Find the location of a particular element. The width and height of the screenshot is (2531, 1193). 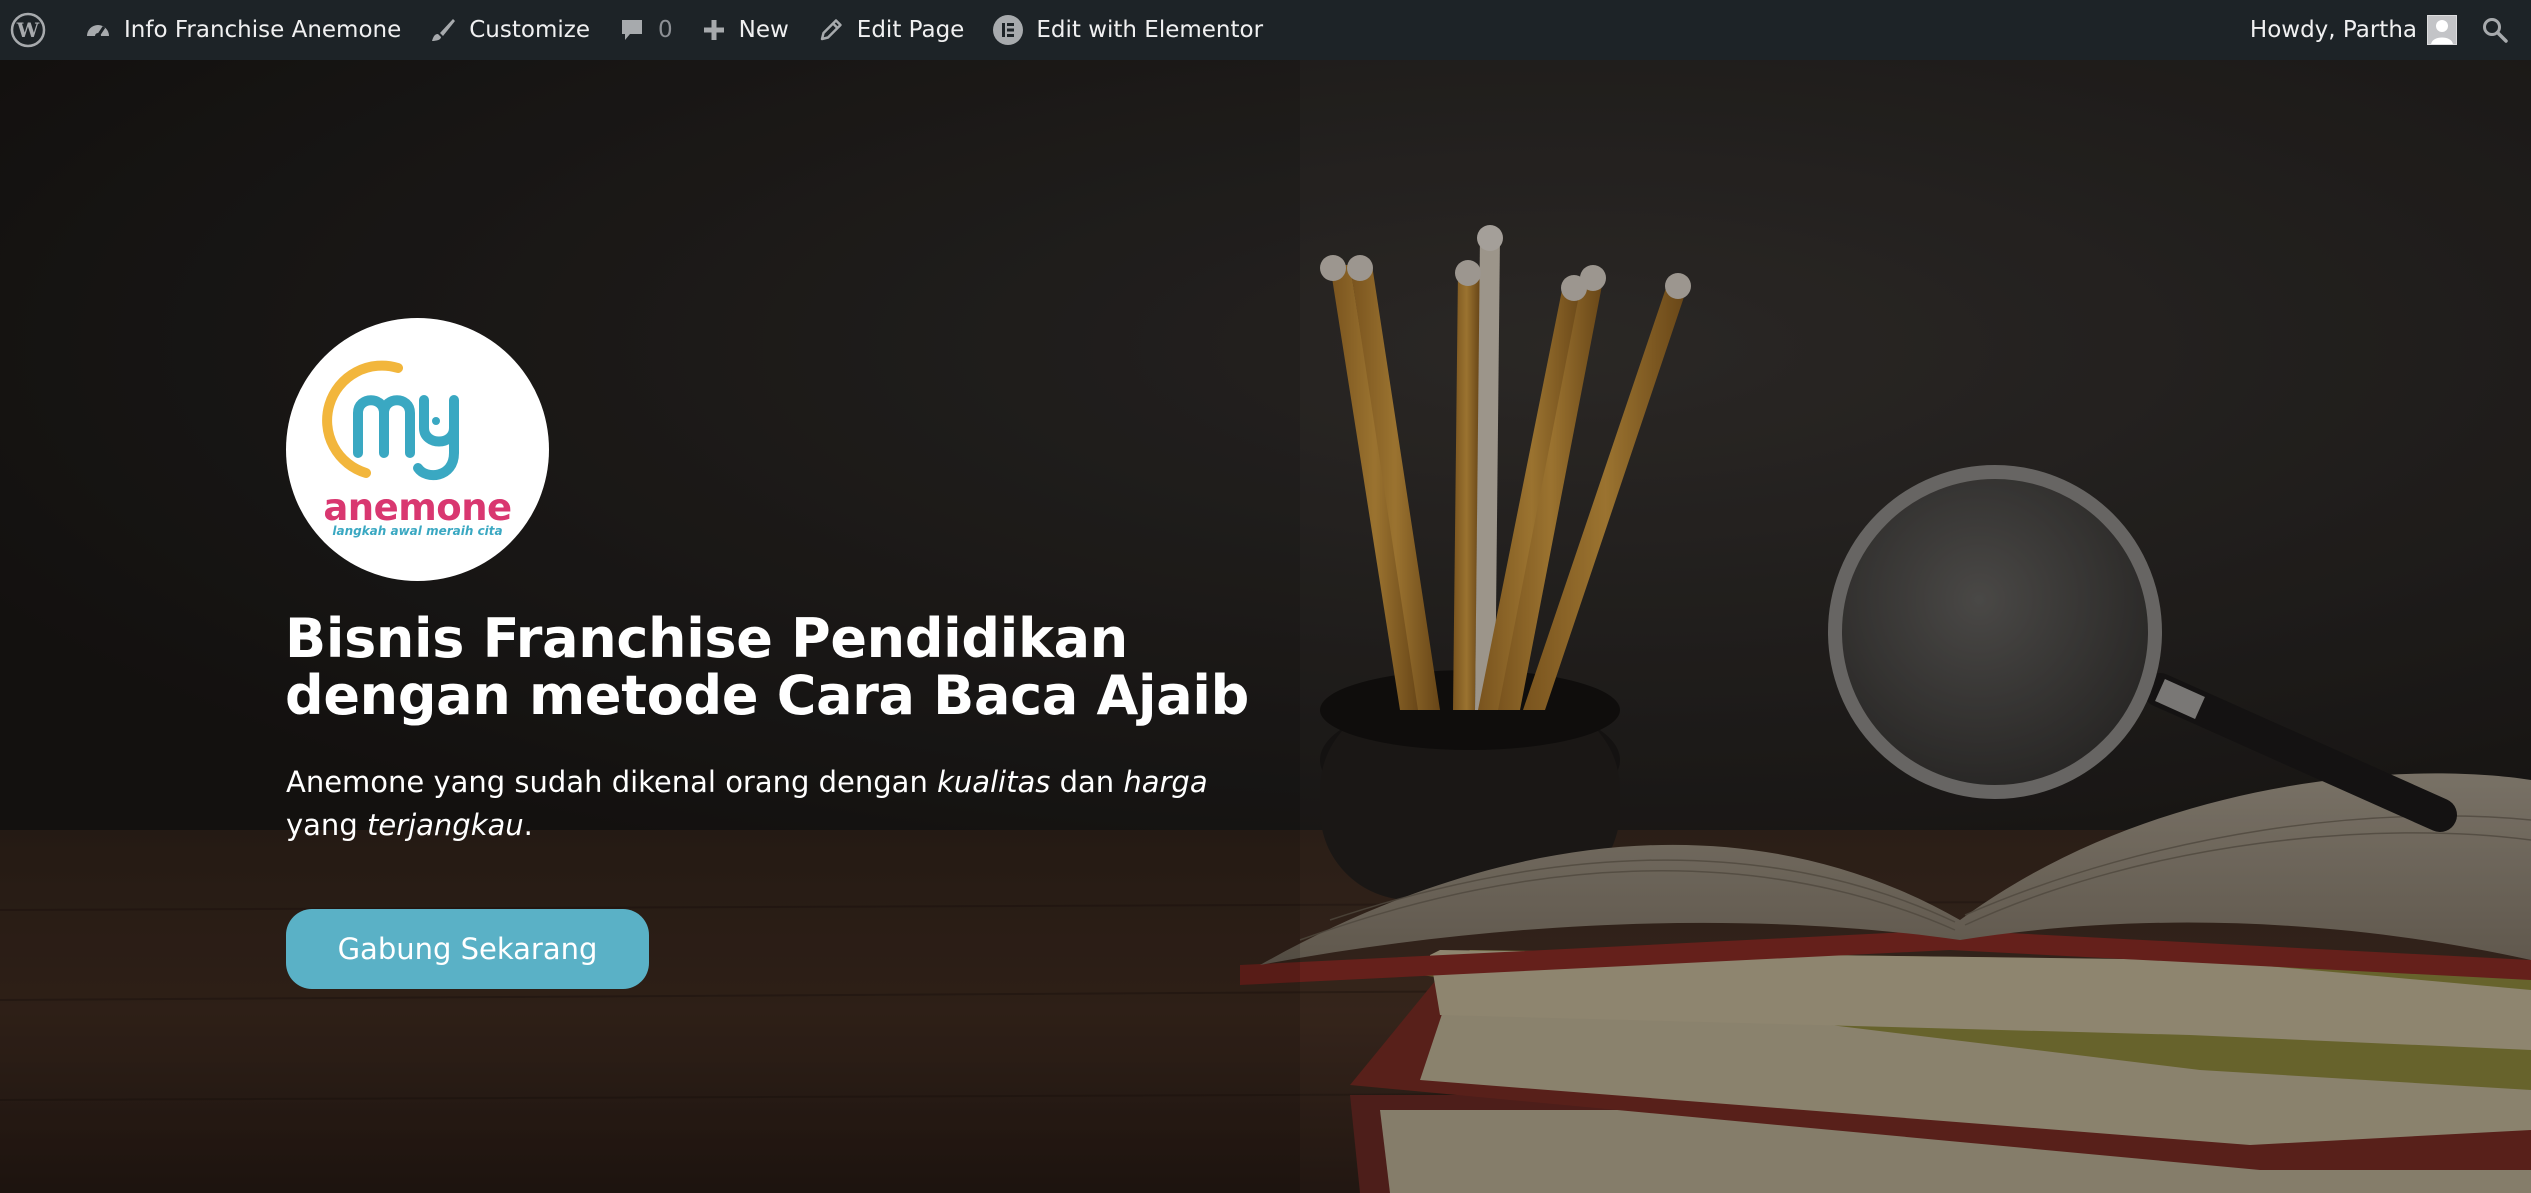

dashboard-icon is located at coordinates (98, 30).